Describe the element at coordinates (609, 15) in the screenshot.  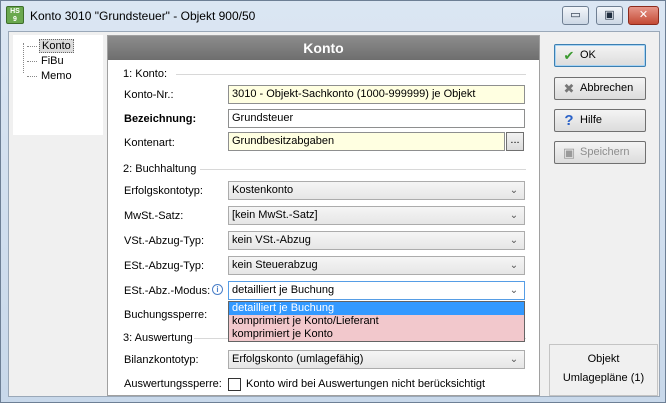
I see `maximize-button: ▣` at that location.